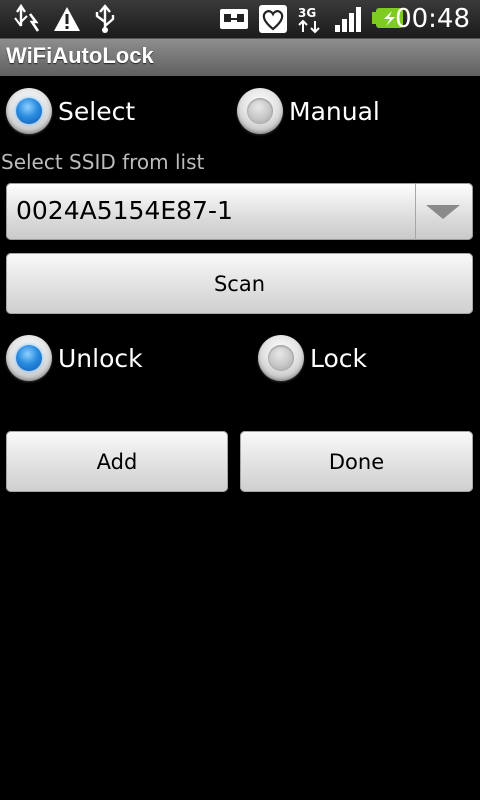 The image size is (480, 800). Describe the element at coordinates (105, 19) in the screenshot. I see `usb-icon` at that location.